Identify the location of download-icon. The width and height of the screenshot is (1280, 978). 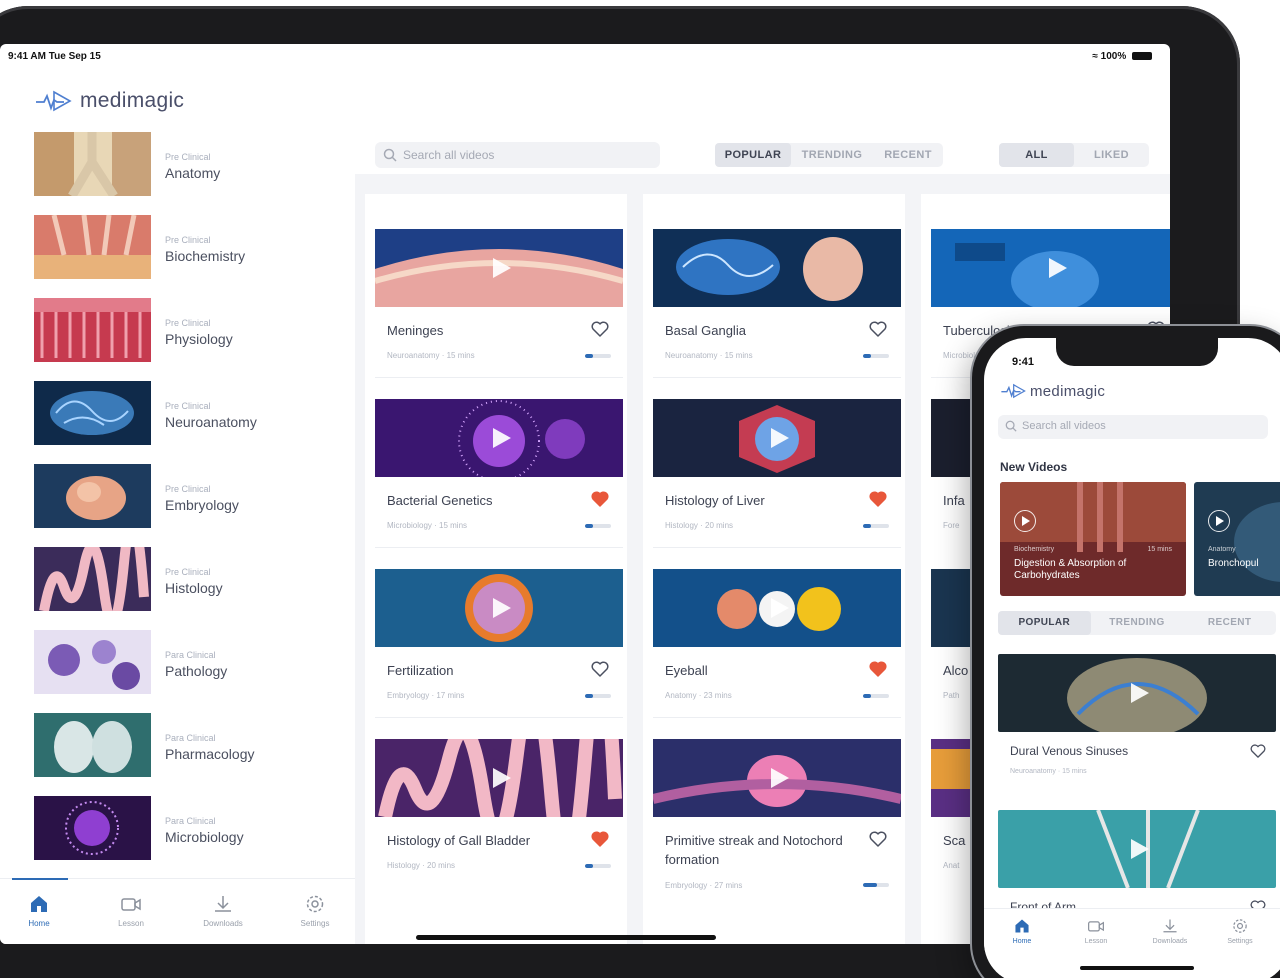
(223, 904).